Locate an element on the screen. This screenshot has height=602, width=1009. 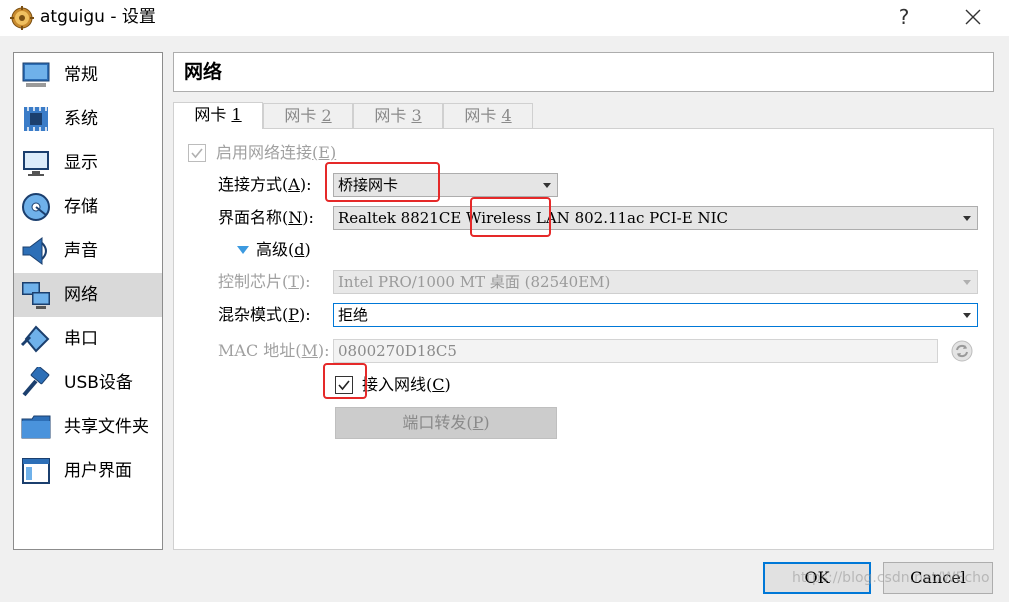
interface-name-label: 界面名称(N): is located at coordinates (266, 217).